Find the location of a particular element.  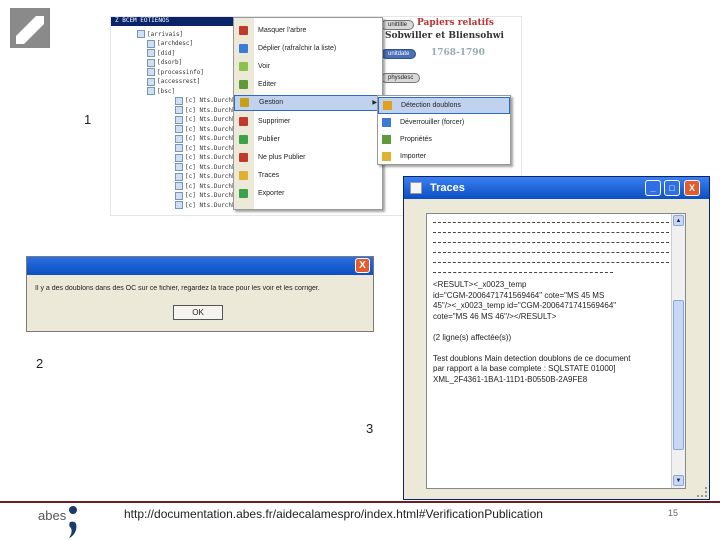

menu-item-label: Traces is located at coordinates (269, 176).